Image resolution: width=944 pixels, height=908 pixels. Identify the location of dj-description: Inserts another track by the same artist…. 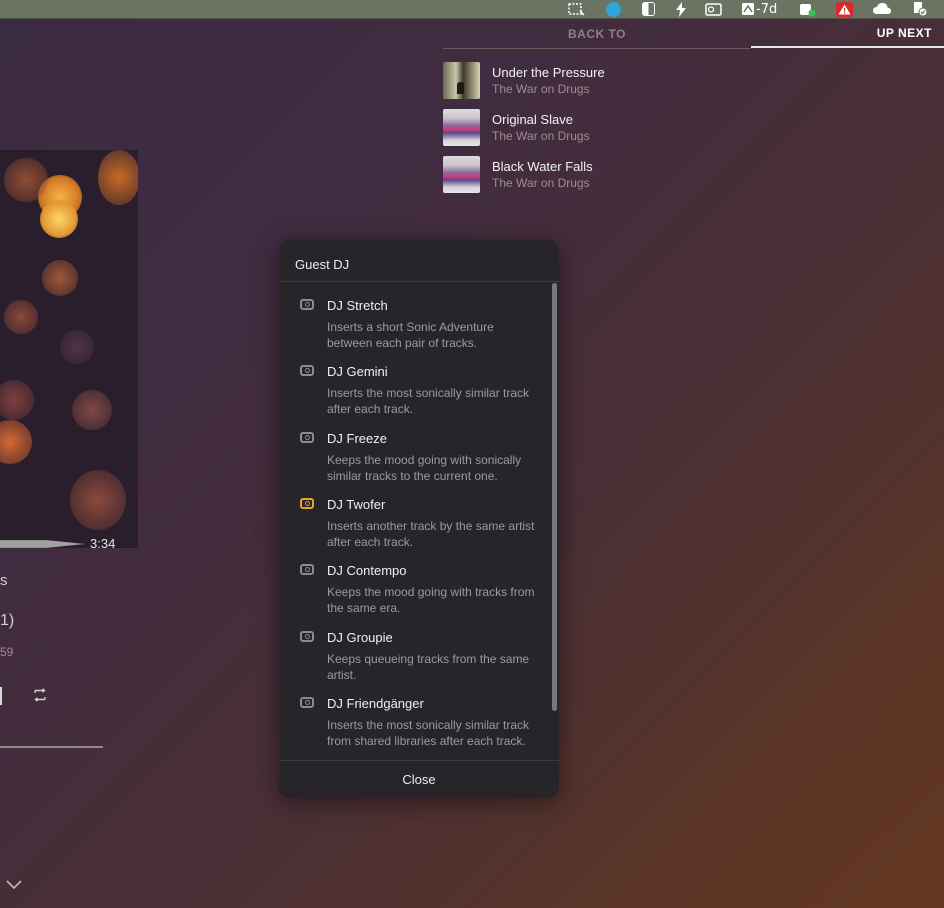
(431, 534).